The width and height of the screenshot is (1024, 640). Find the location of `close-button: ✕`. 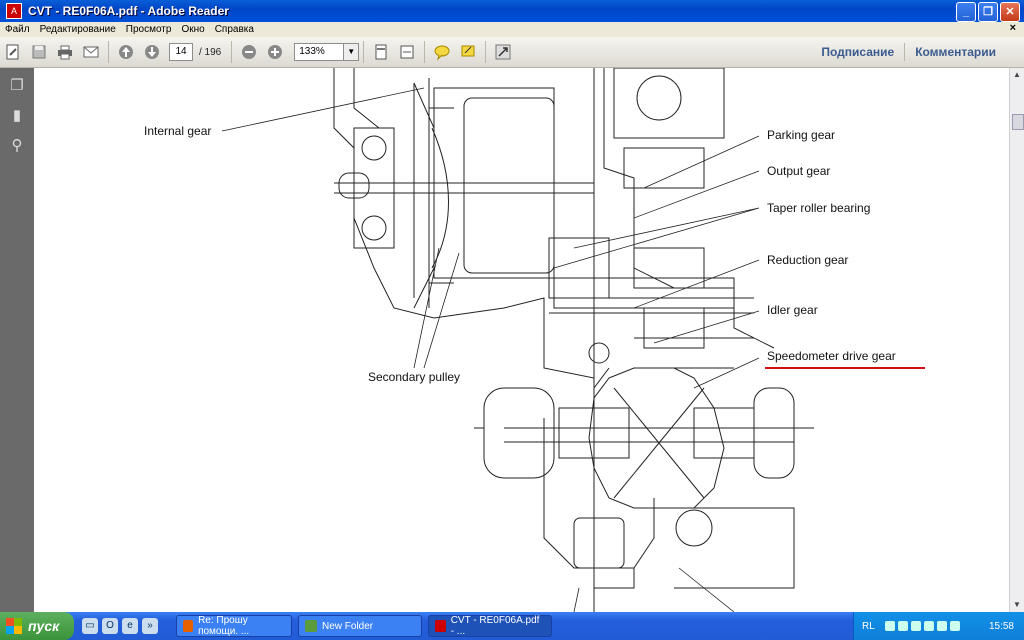

close-button: ✕ is located at coordinates (1010, 12).